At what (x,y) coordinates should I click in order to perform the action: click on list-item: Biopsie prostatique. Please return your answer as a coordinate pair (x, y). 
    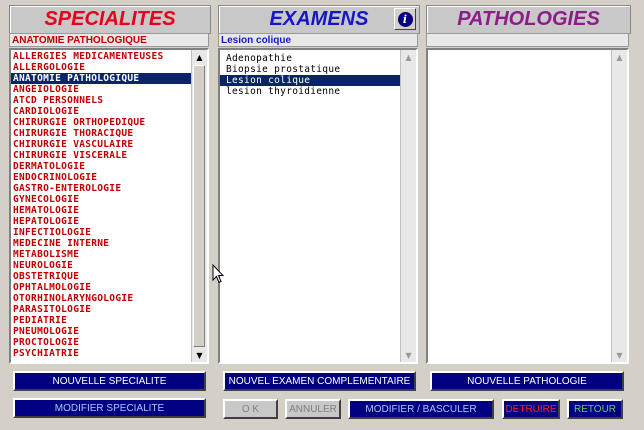
    Looking at the image, I should click on (310, 69).